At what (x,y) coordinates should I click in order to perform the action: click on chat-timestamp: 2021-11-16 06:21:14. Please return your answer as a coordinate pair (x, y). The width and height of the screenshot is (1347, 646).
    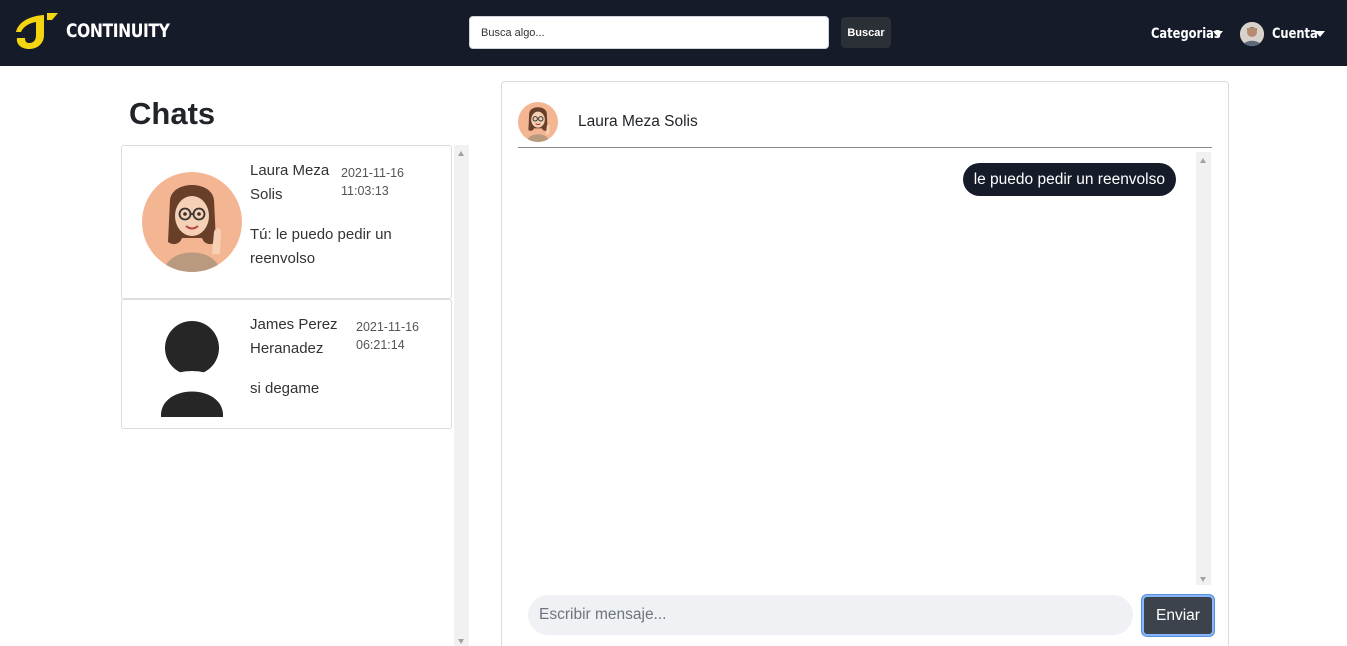
    Looking at the image, I should click on (396, 336).